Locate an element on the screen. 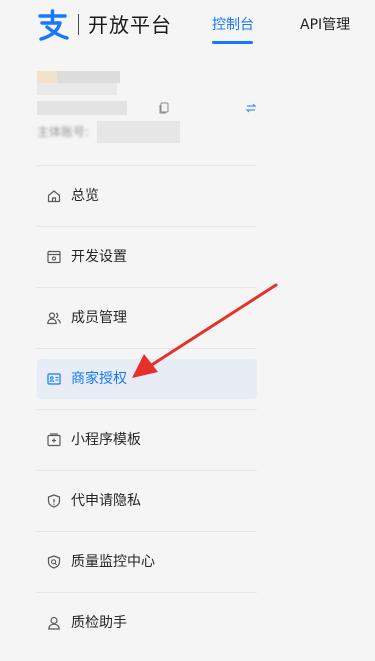 The height and width of the screenshot is (661, 375). sidebar-item-merchant-authorization: 商家授权 is located at coordinates (147, 379).